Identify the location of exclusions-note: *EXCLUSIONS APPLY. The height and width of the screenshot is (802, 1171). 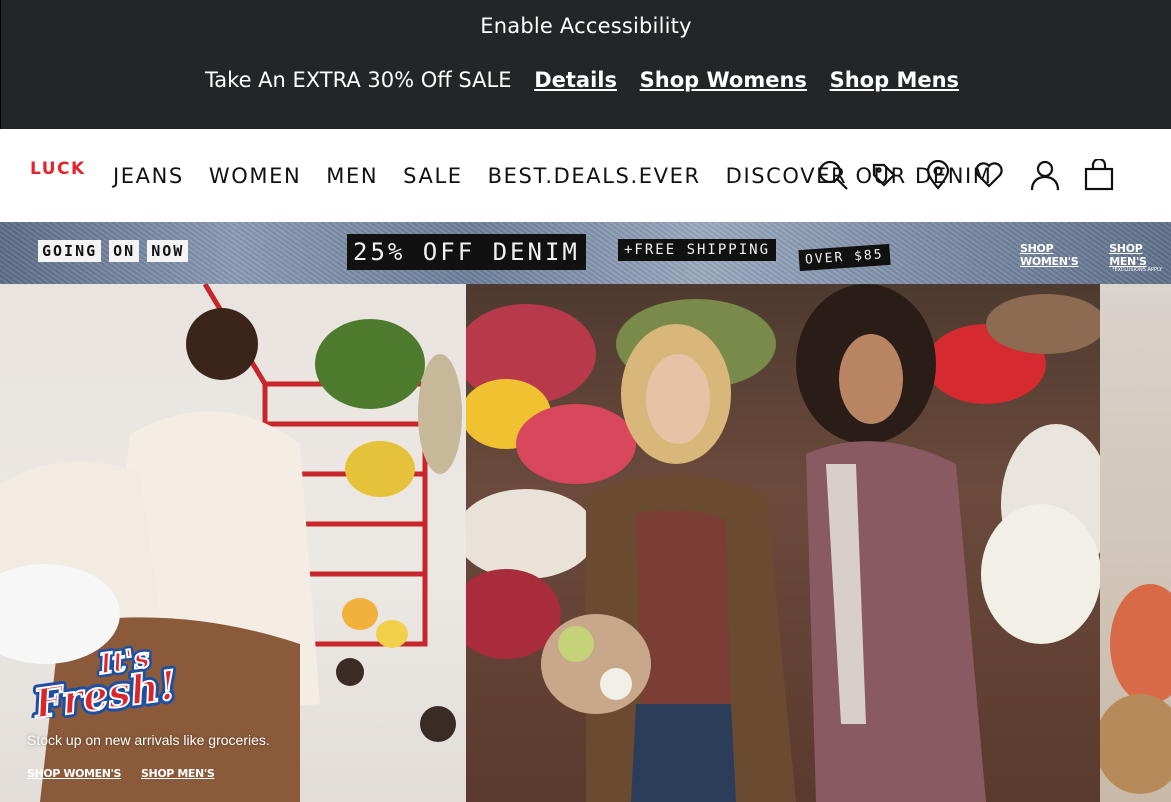
(1137, 270).